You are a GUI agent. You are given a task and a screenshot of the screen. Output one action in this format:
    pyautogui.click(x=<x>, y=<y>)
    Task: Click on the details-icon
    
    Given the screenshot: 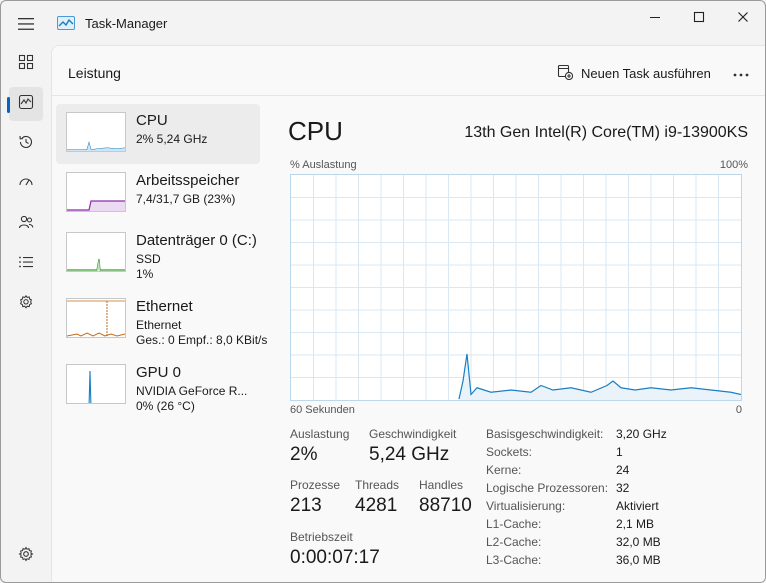 What is the action you would take?
    pyautogui.click(x=26, y=264)
    